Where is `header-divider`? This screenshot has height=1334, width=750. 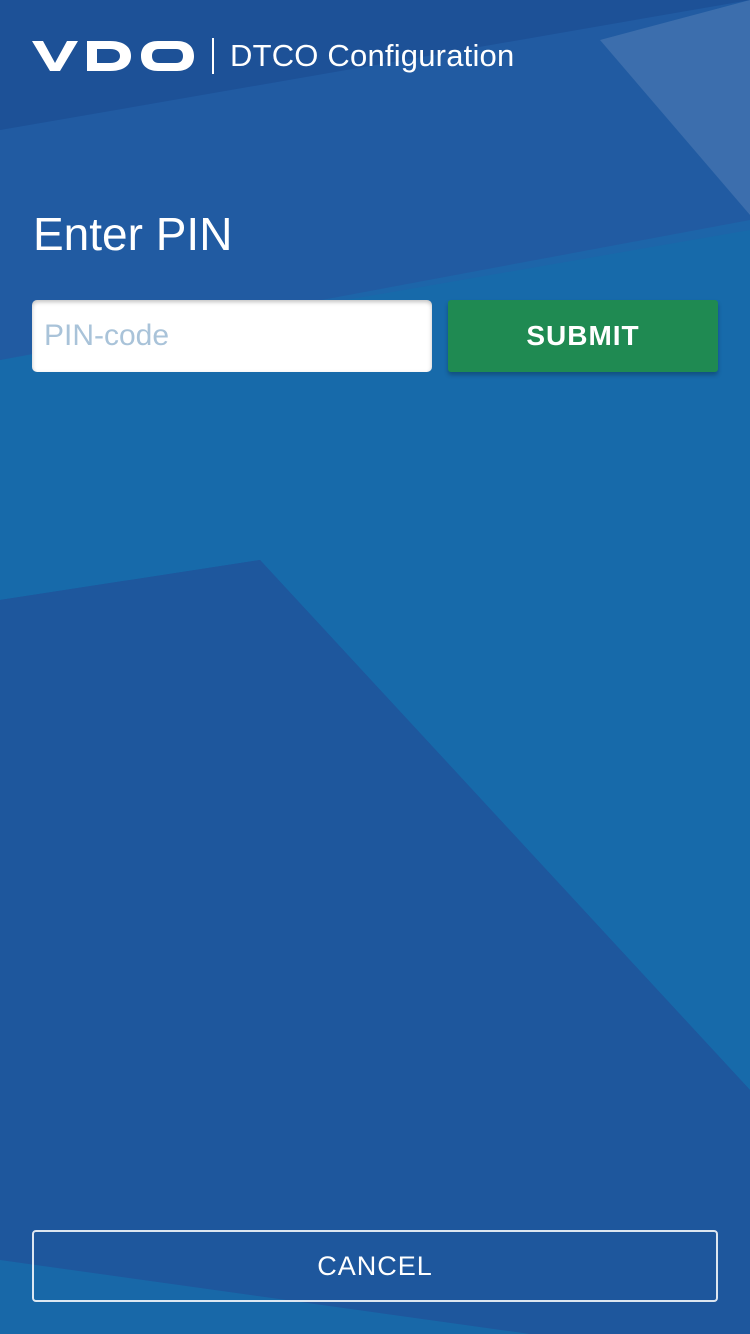
header-divider is located at coordinates (213, 56).